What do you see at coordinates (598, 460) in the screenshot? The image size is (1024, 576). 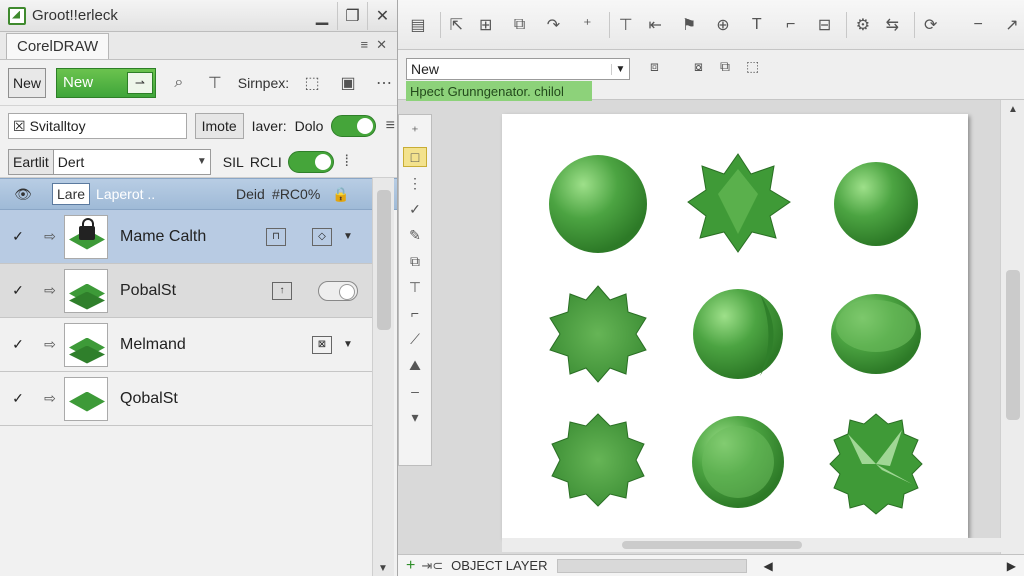 I see `sun-shape` at bounding box center [598, 460].